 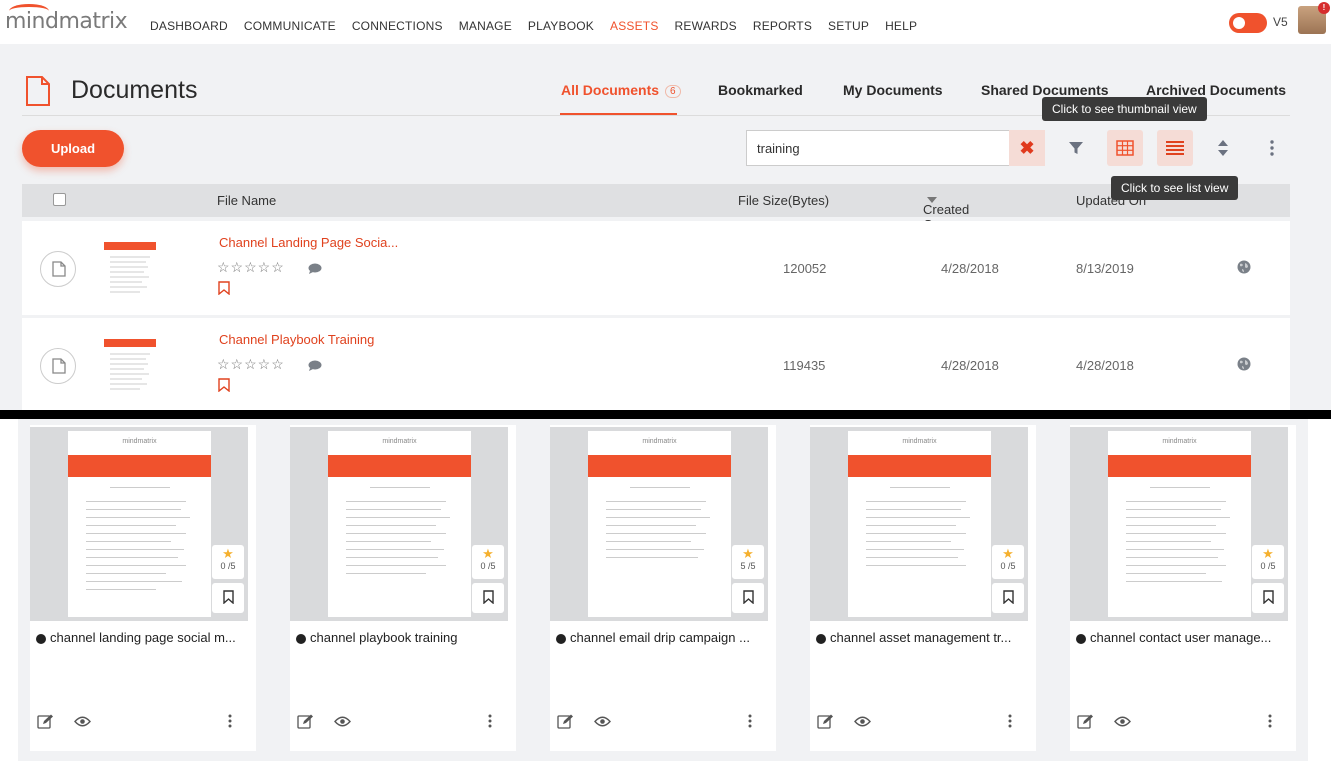 I want to click on nav-playbook: PLAYBOOK, so click(x=561, y=26).